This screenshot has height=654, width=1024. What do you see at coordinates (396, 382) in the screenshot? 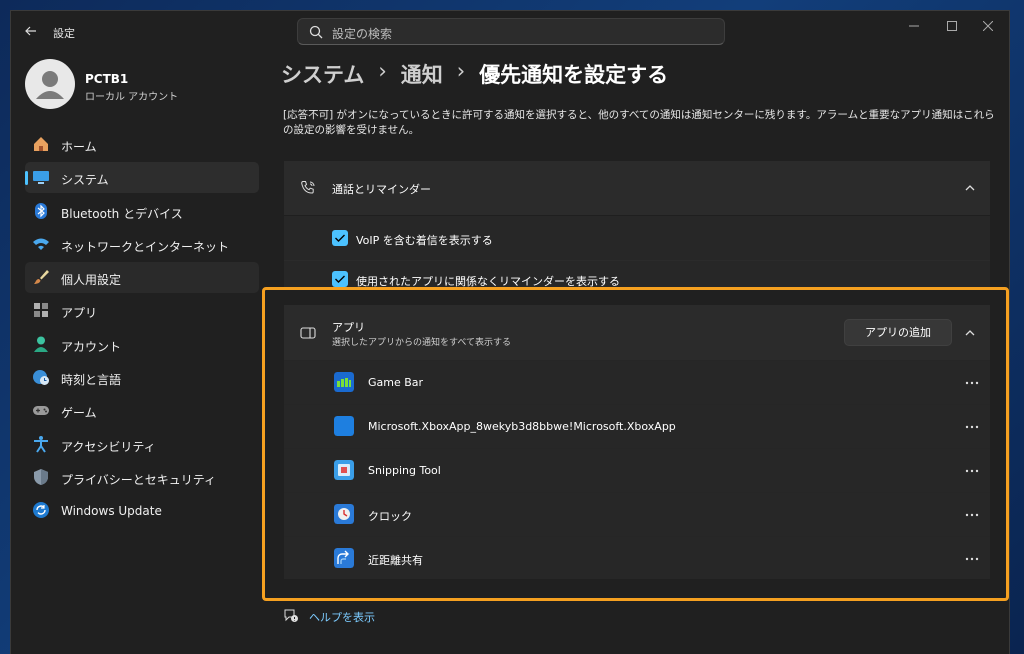
I see `app-name: Game Bar` at bounding box center [396, 382].